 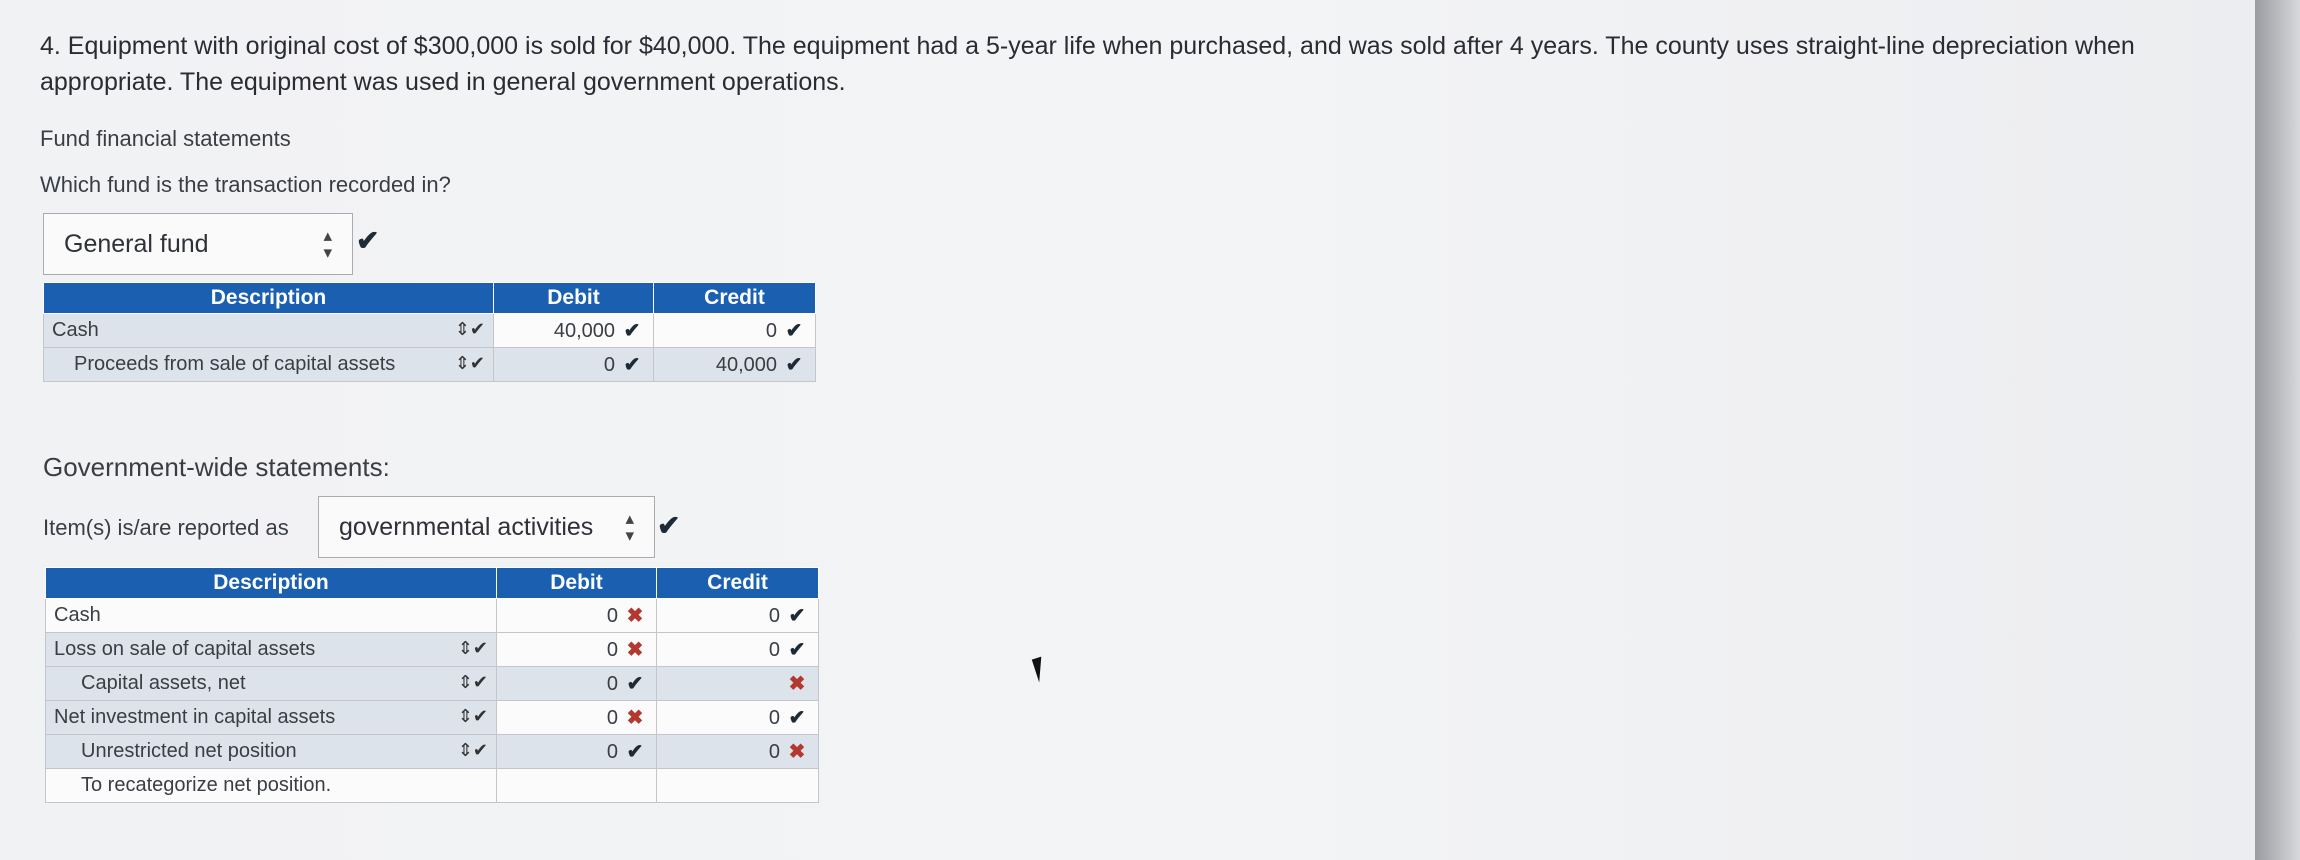 I want to click on gov-heading: Government-wide statements:, so click(x=216, y=467).